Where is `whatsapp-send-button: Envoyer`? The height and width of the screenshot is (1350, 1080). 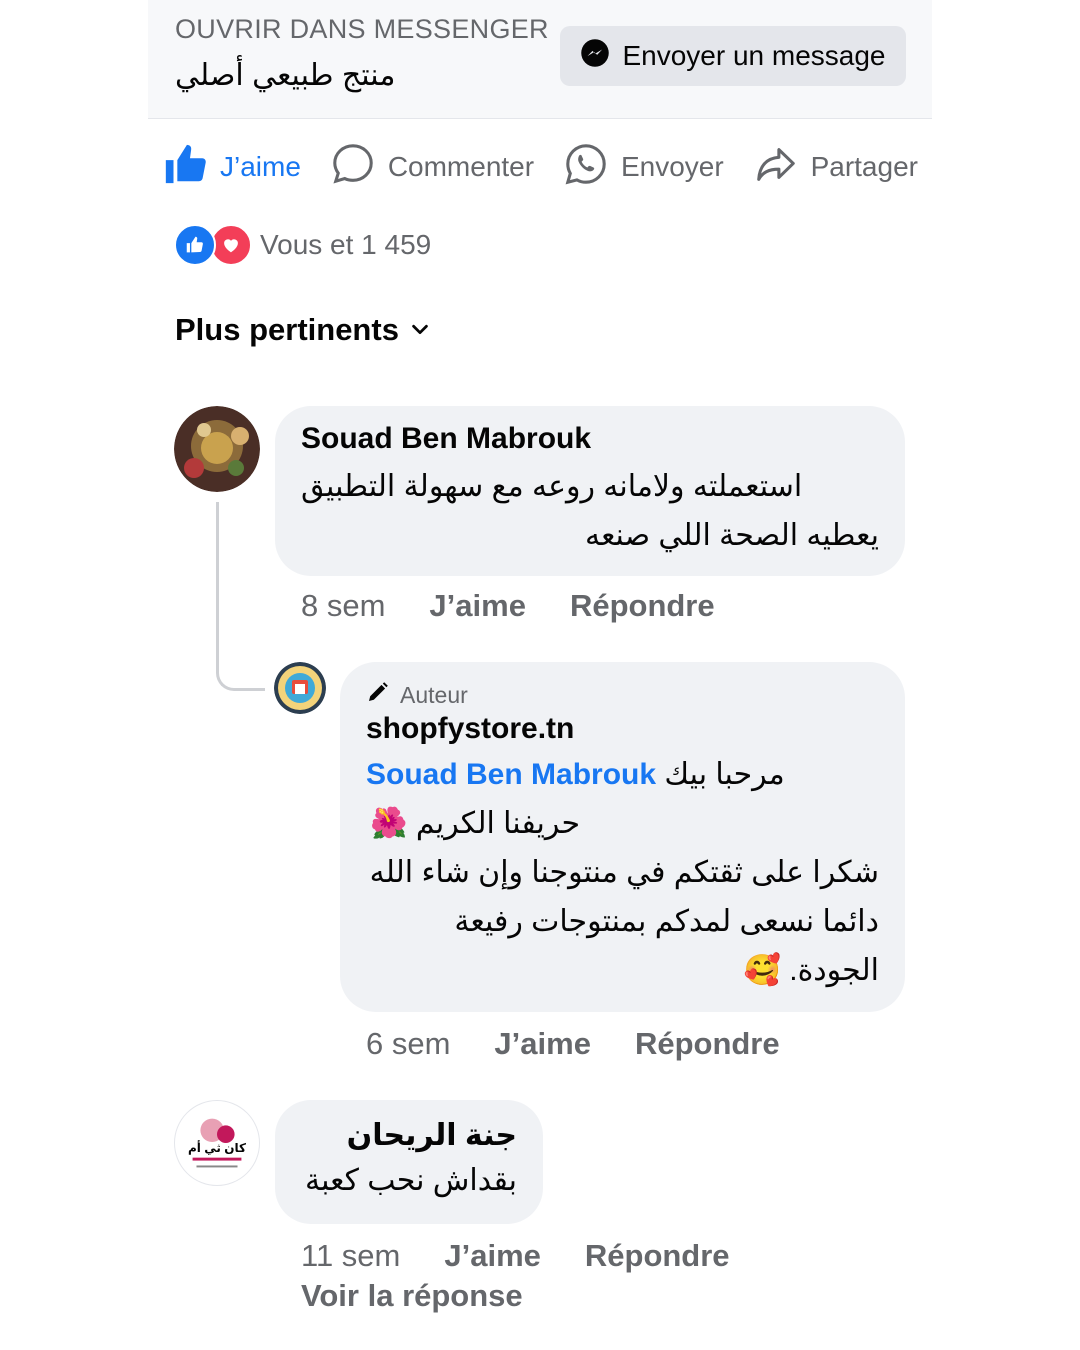
whatsapp-send-button: Envoyer is located at coordinates (643, 167).